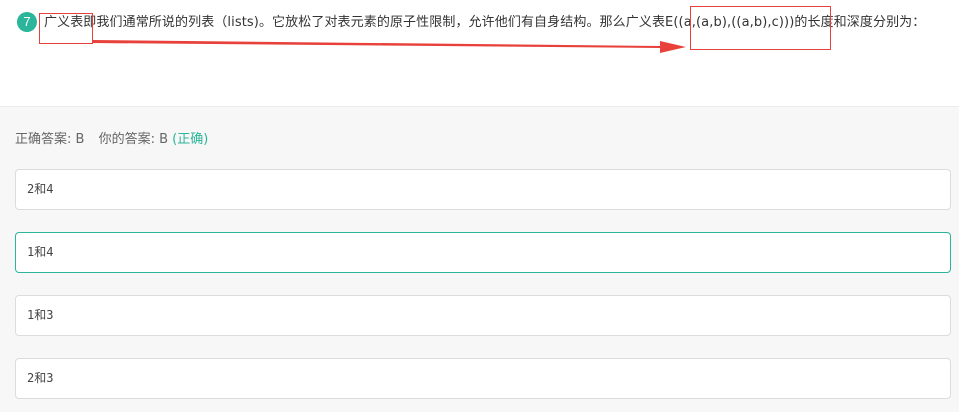 Image resolution: width=959 pixels, height=412 pixels. I want to click on option-b: 1和4, so click(483, 252).